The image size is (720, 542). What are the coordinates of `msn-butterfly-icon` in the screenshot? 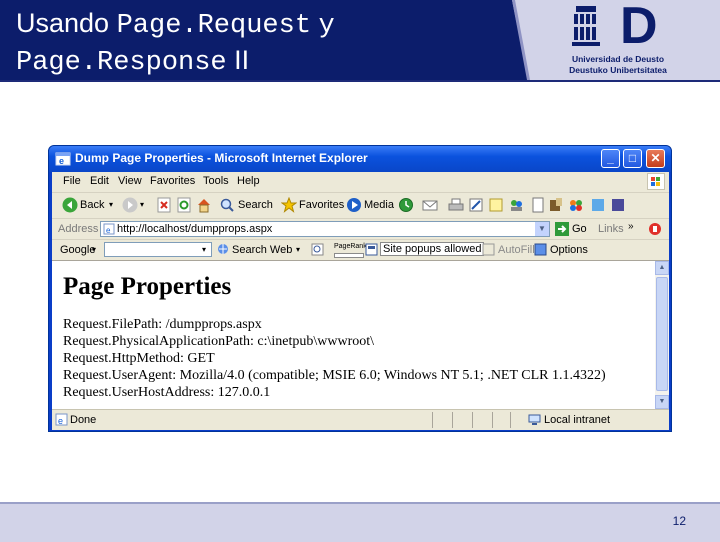 It's located at (576, 205).